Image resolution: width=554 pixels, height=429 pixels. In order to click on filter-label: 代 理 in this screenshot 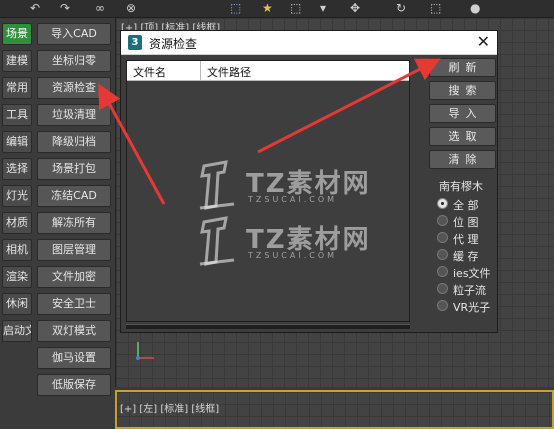, I will do `click(466, 239)`.